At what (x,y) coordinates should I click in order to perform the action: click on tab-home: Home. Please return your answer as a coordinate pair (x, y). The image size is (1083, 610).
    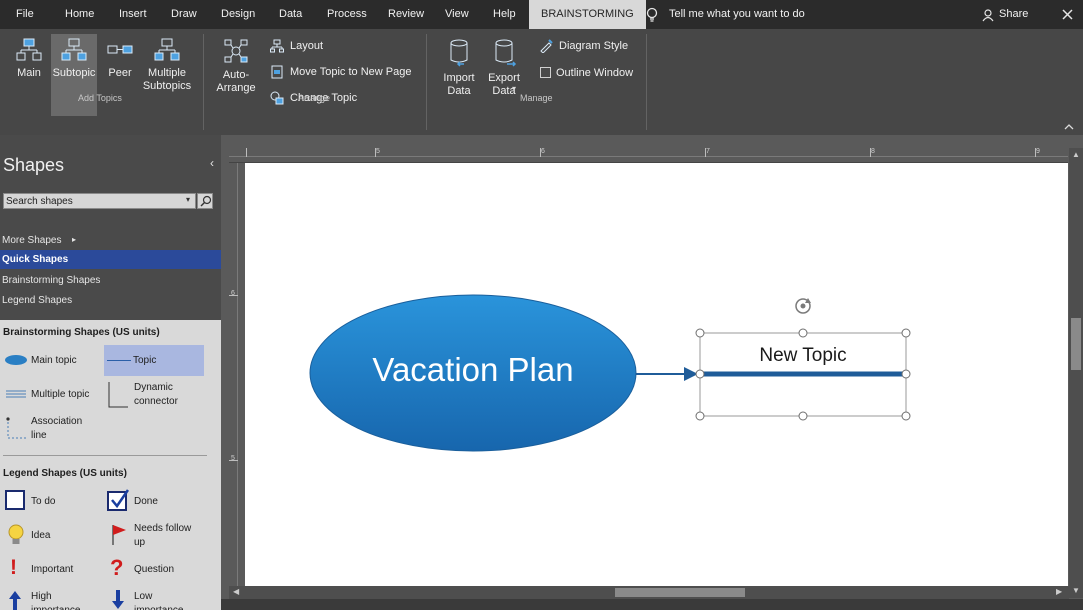
    Looking at the image, I should click on (79, 14).